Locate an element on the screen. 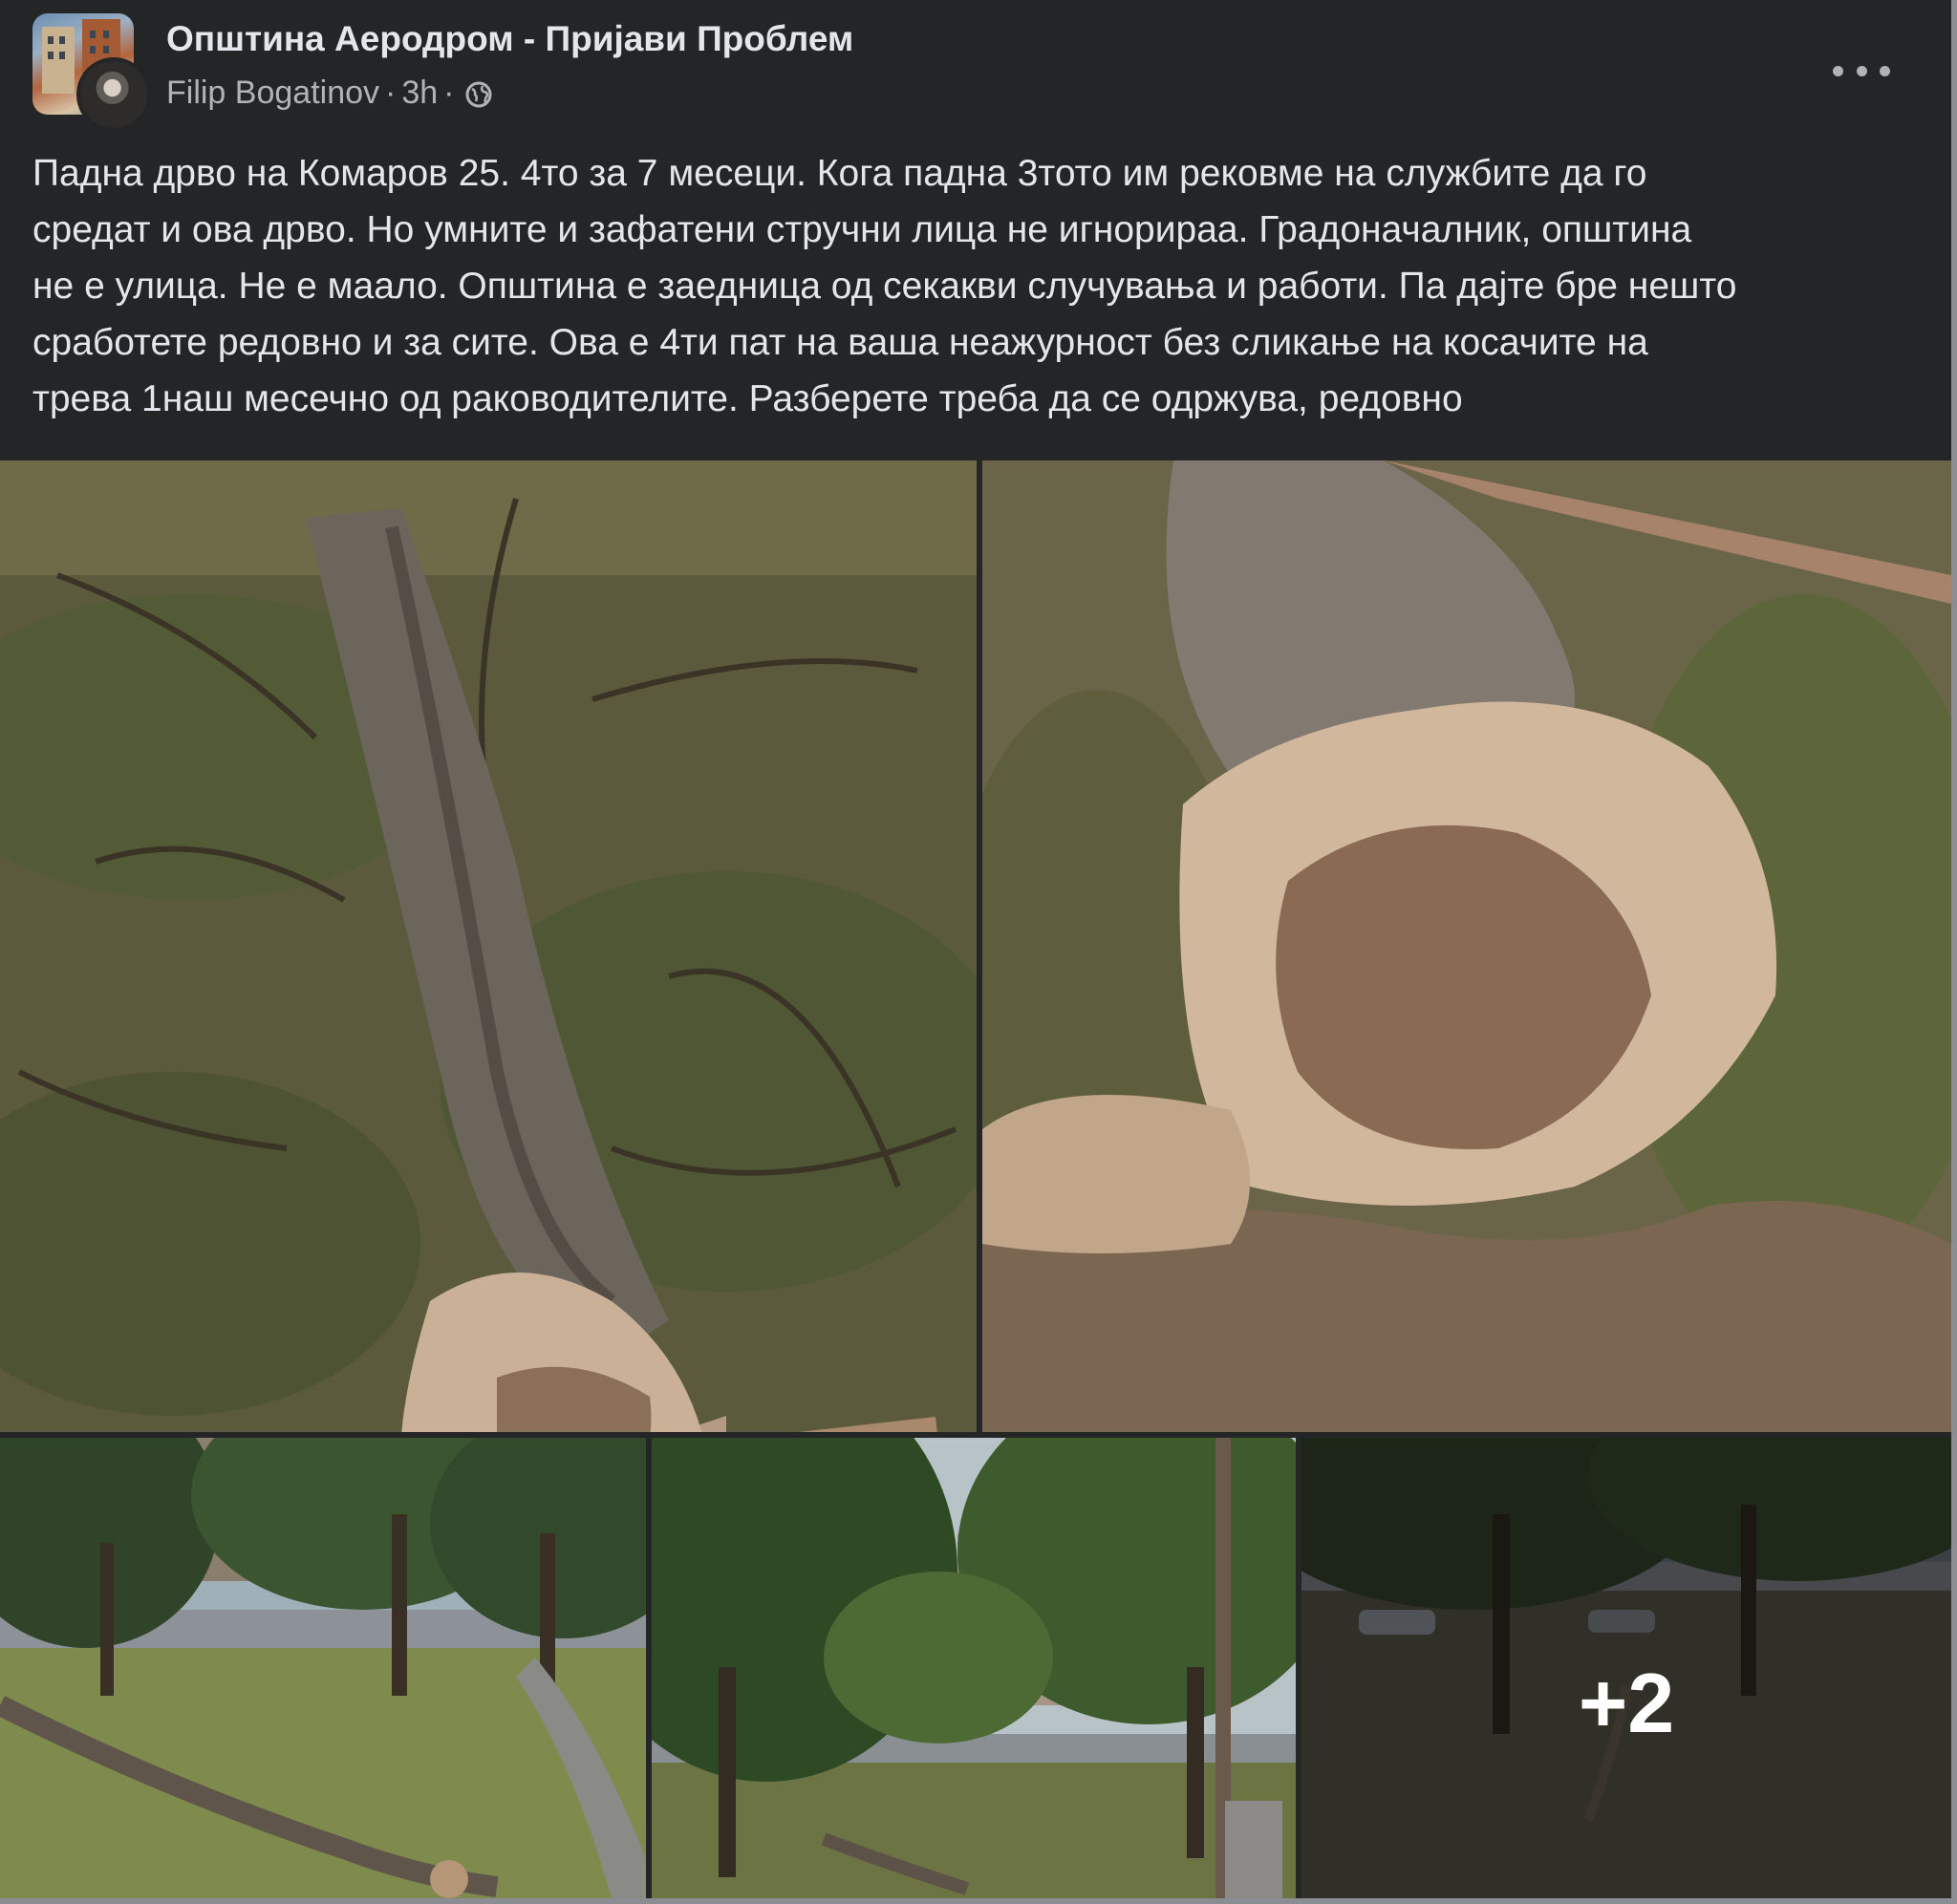 The image size is (1957, 1904). photo-5-more: +2 is located at coordinates (1626, 1668).